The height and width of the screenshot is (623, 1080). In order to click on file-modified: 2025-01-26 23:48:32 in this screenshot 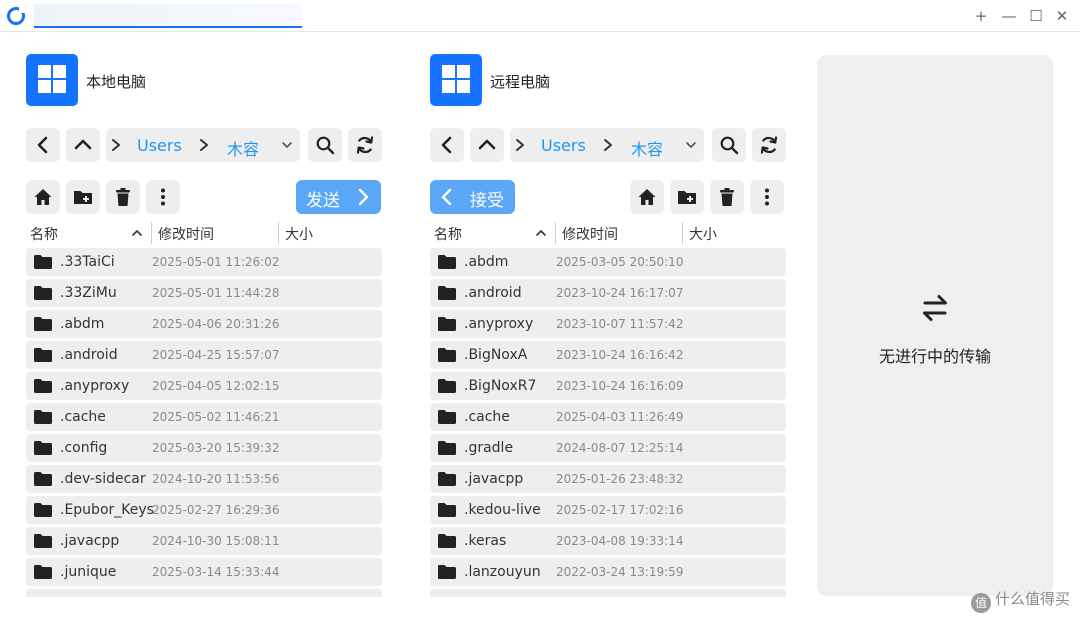, I will do `click(620, 479)`.